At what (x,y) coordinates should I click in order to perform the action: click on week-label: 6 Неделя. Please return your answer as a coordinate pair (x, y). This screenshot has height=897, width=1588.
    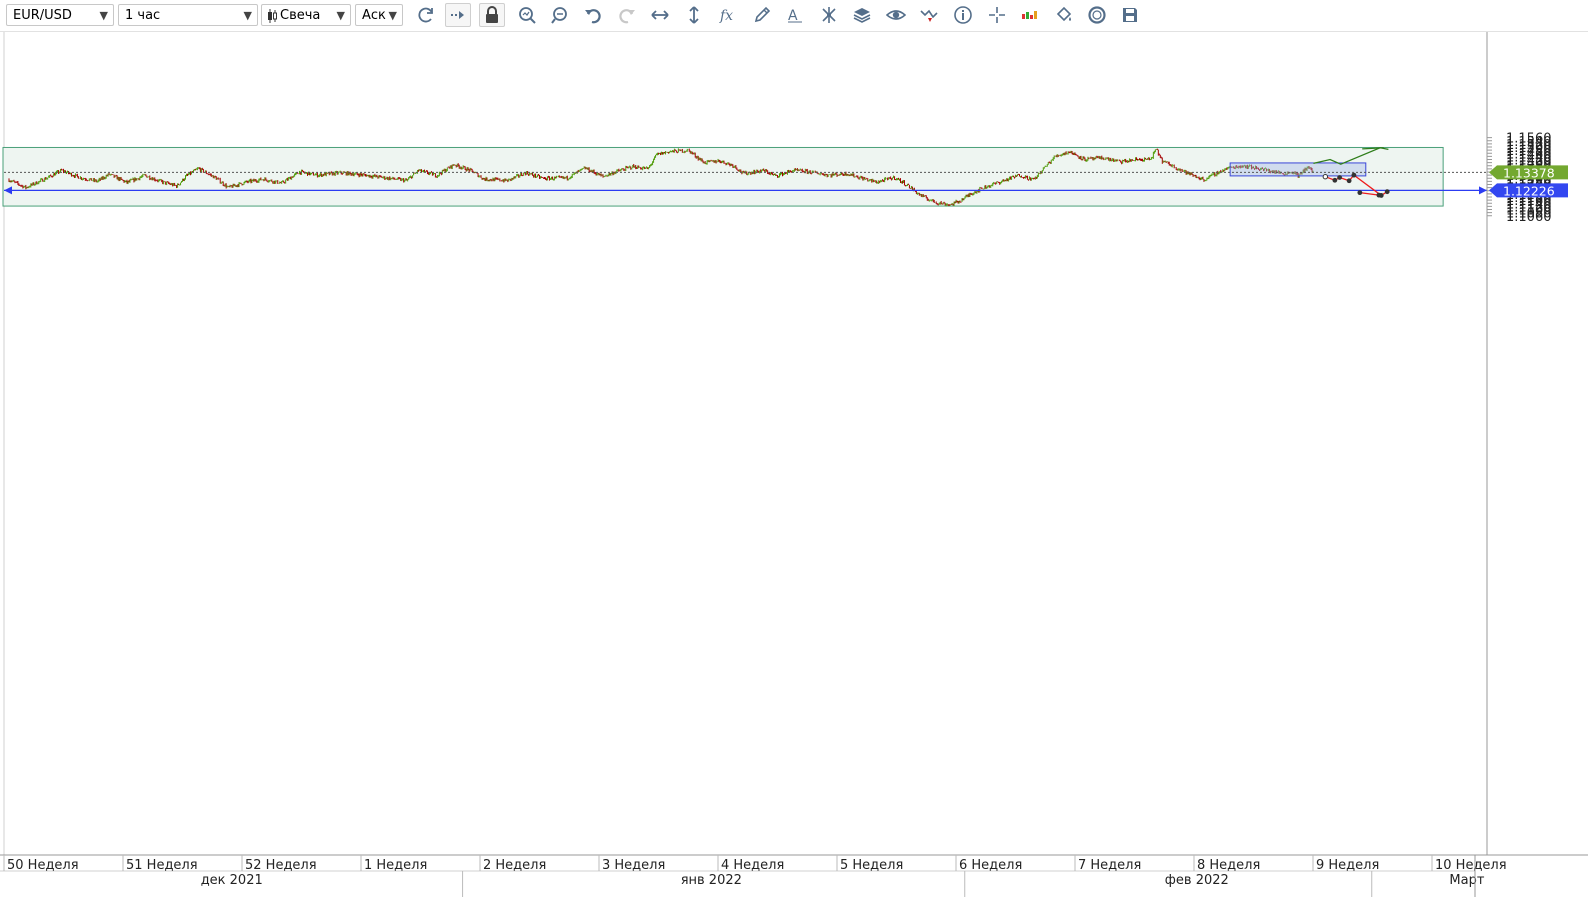
    Looking at the image, I should click on (990, 865).